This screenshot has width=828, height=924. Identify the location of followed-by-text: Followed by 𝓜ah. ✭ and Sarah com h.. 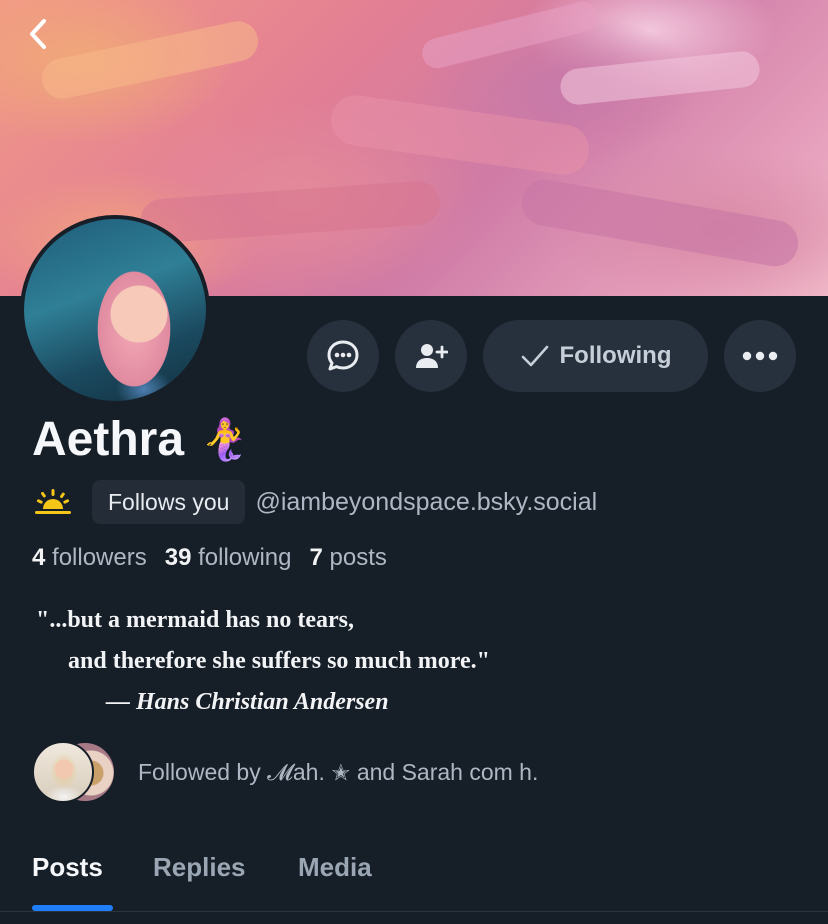
(338, 772).